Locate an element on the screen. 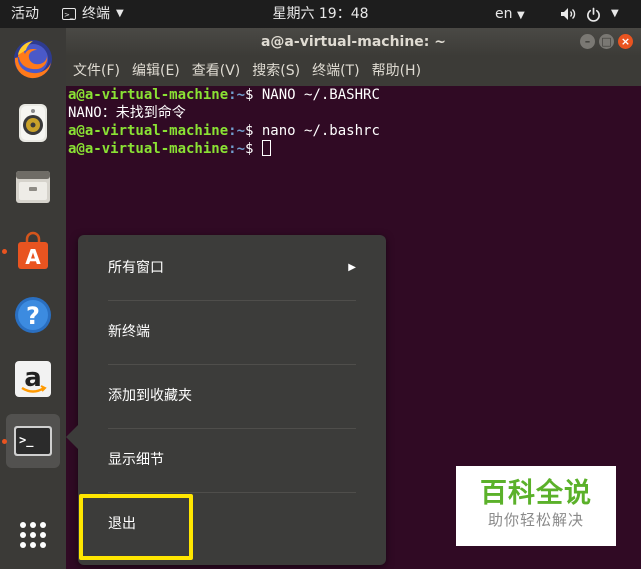  window-titlebar: a@a-virtual-machine: ~ – □ × is located at coordinates (353, 42).